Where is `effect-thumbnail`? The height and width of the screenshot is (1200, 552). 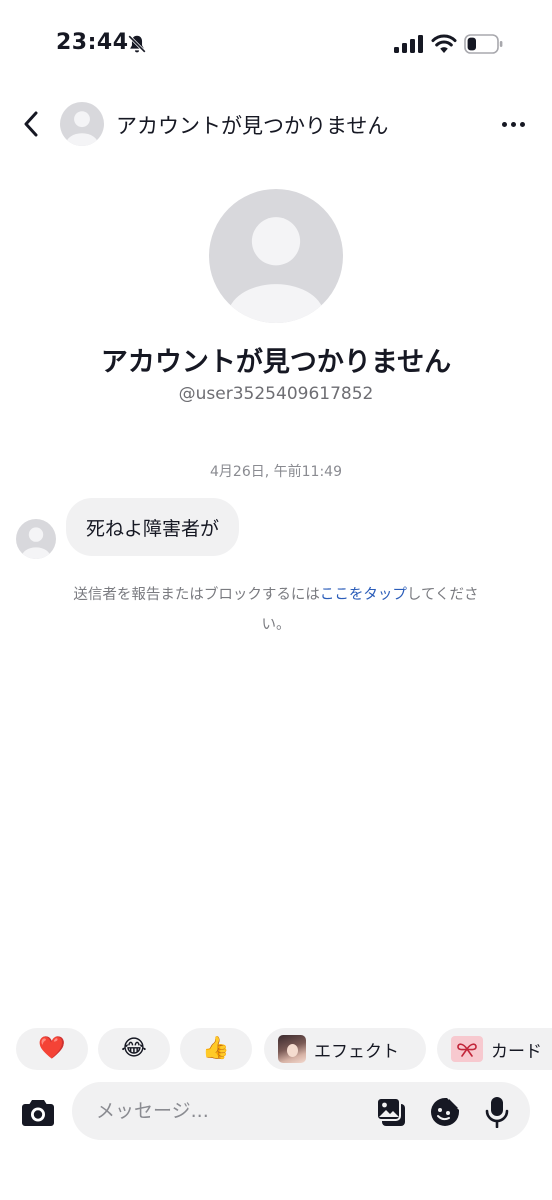 effect-thumbnail is located at coordinates (292, 1049).